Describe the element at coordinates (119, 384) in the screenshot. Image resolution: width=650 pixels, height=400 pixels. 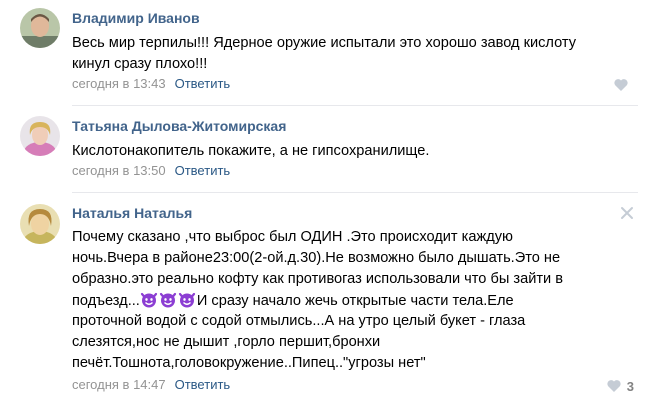
I see `comment-time: сегодня в 14:47` at that location.